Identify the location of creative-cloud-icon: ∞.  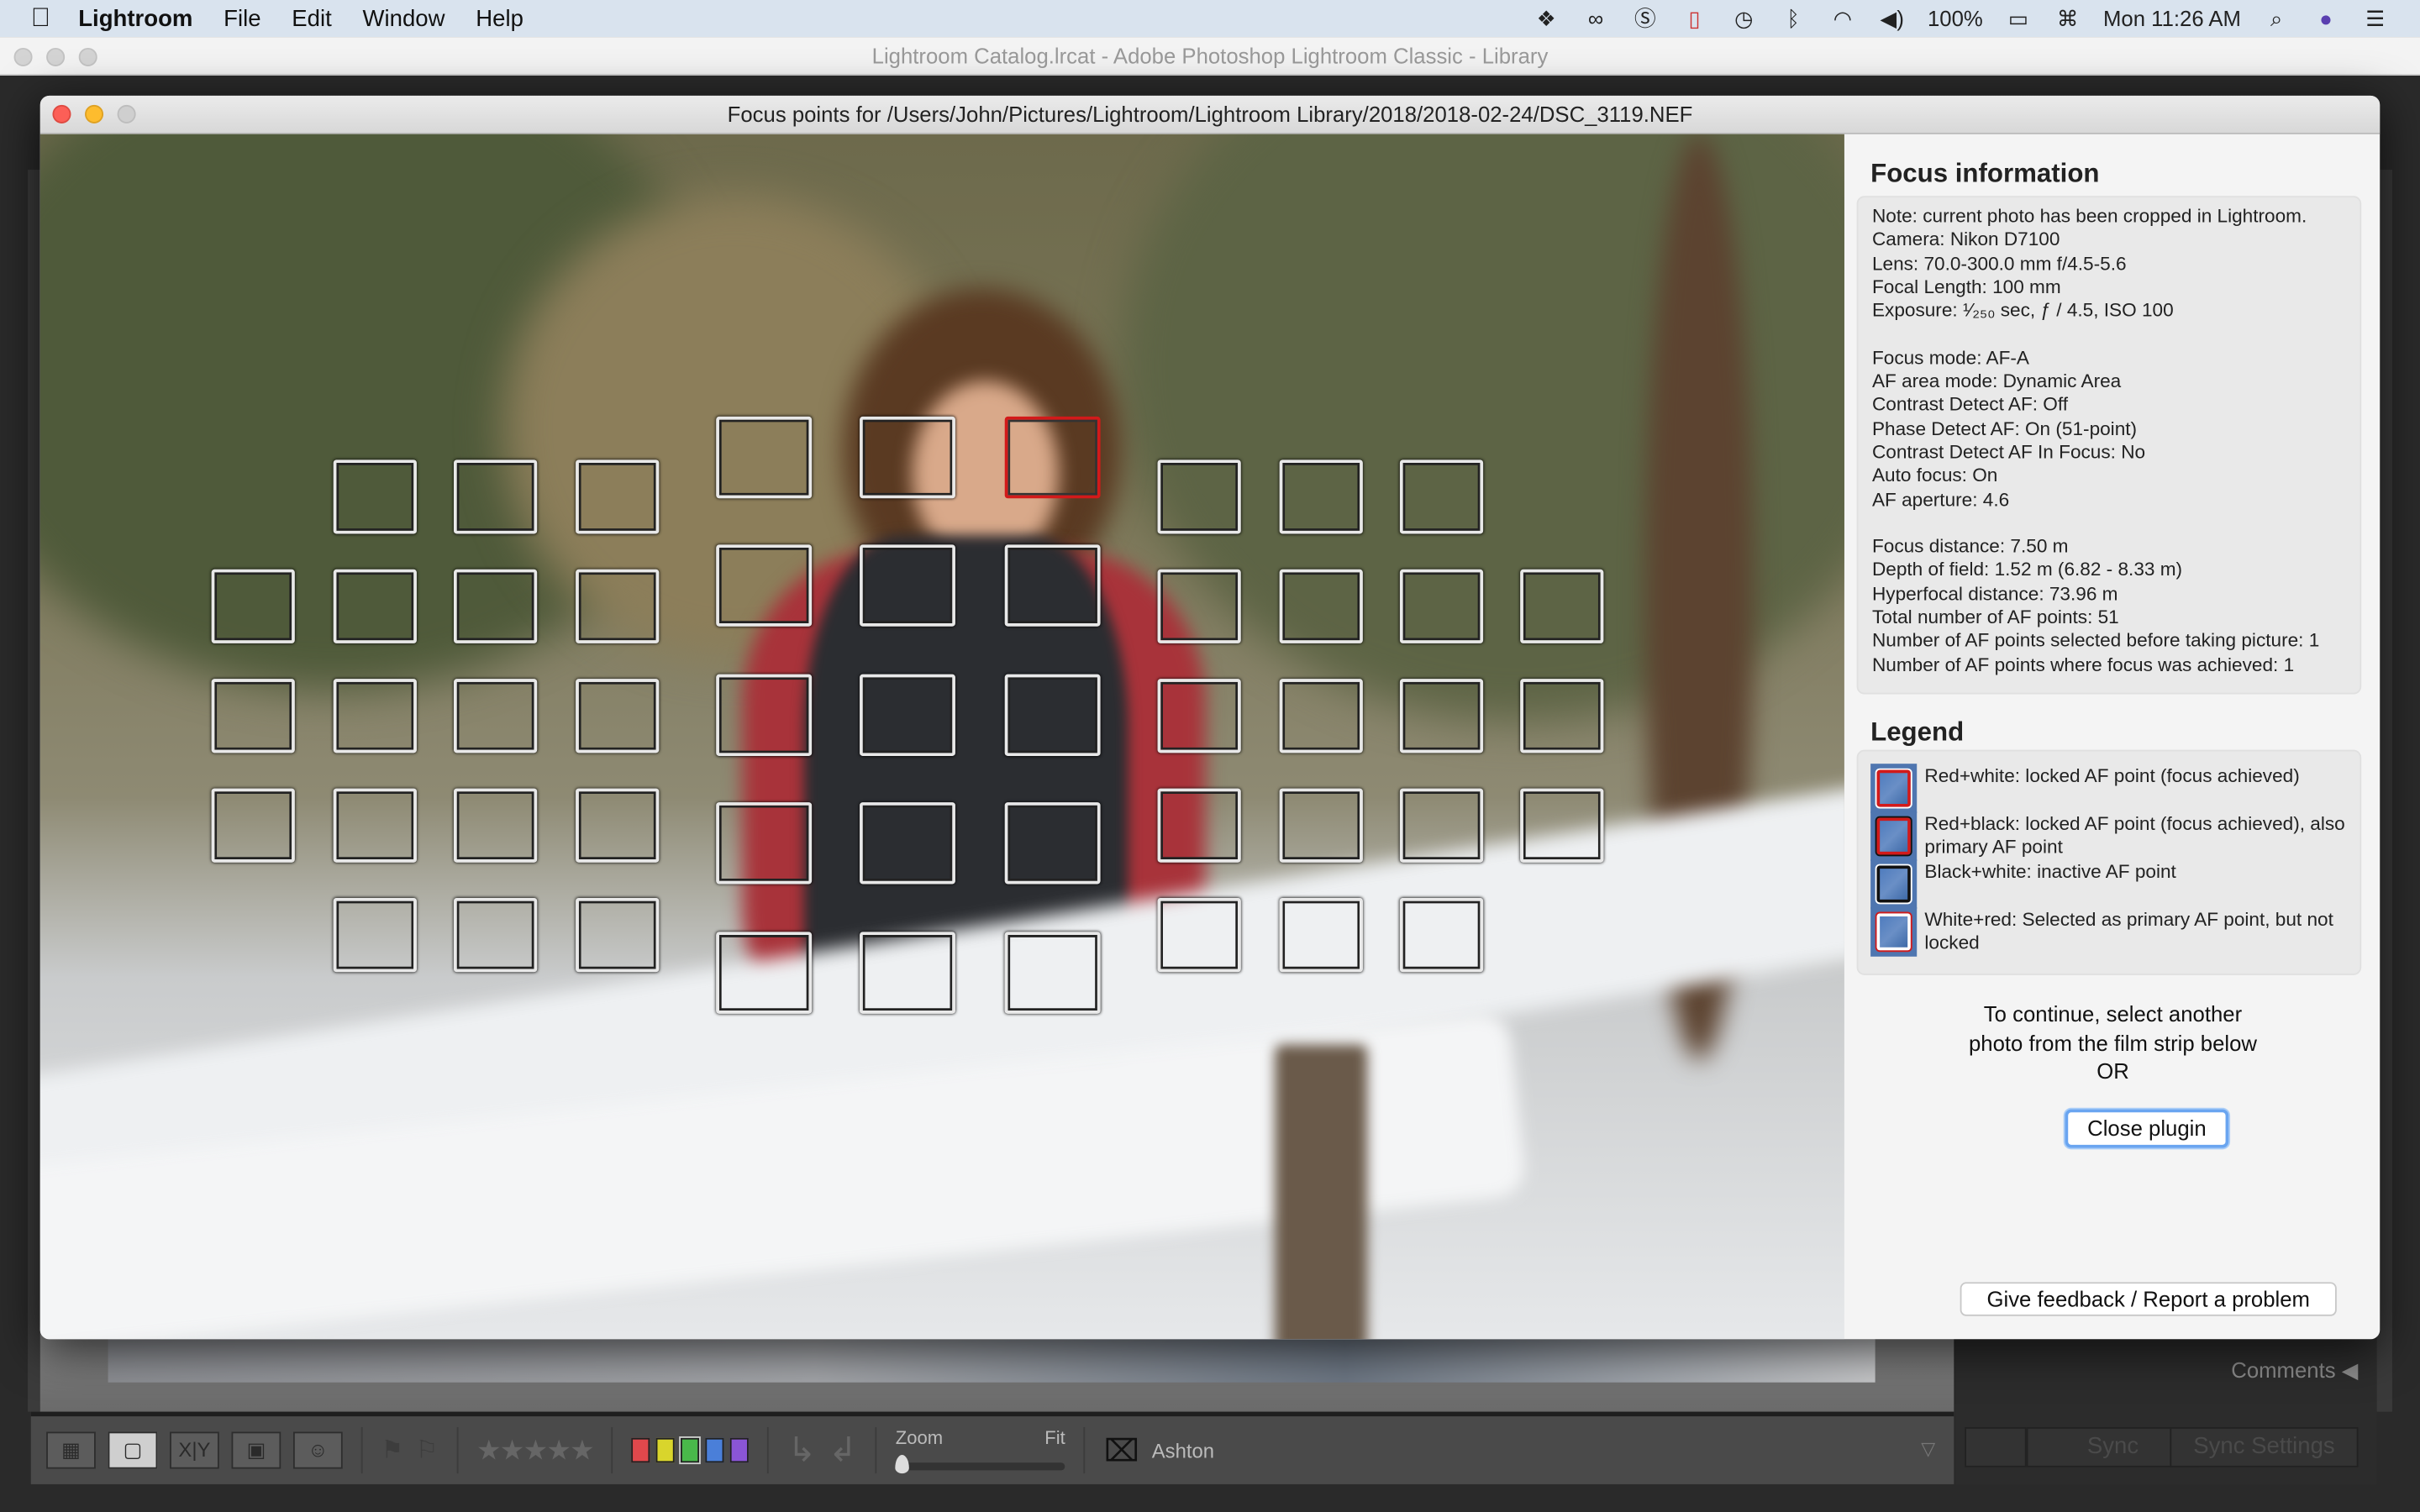
(1596, 18).